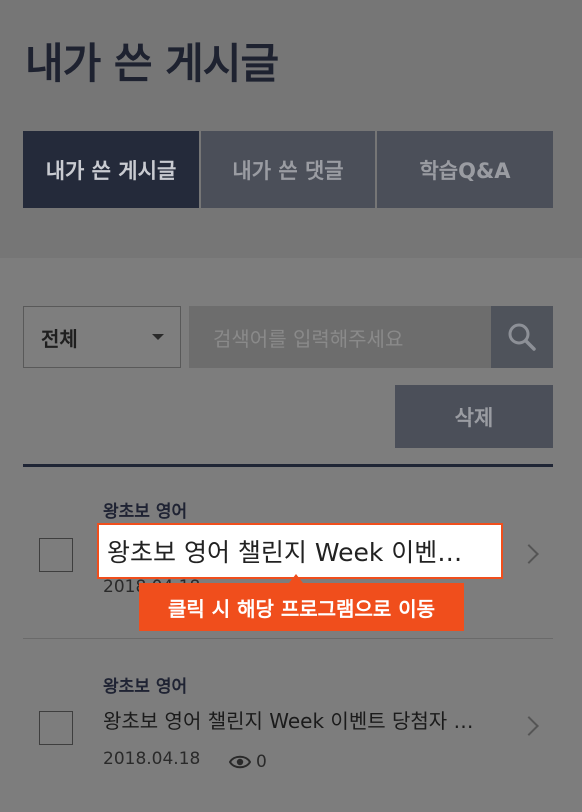  Describe the element at coordinates (308, 338) in the screenshot. I see `search-placeholder: 검색어를 입력해주세요` at that location.